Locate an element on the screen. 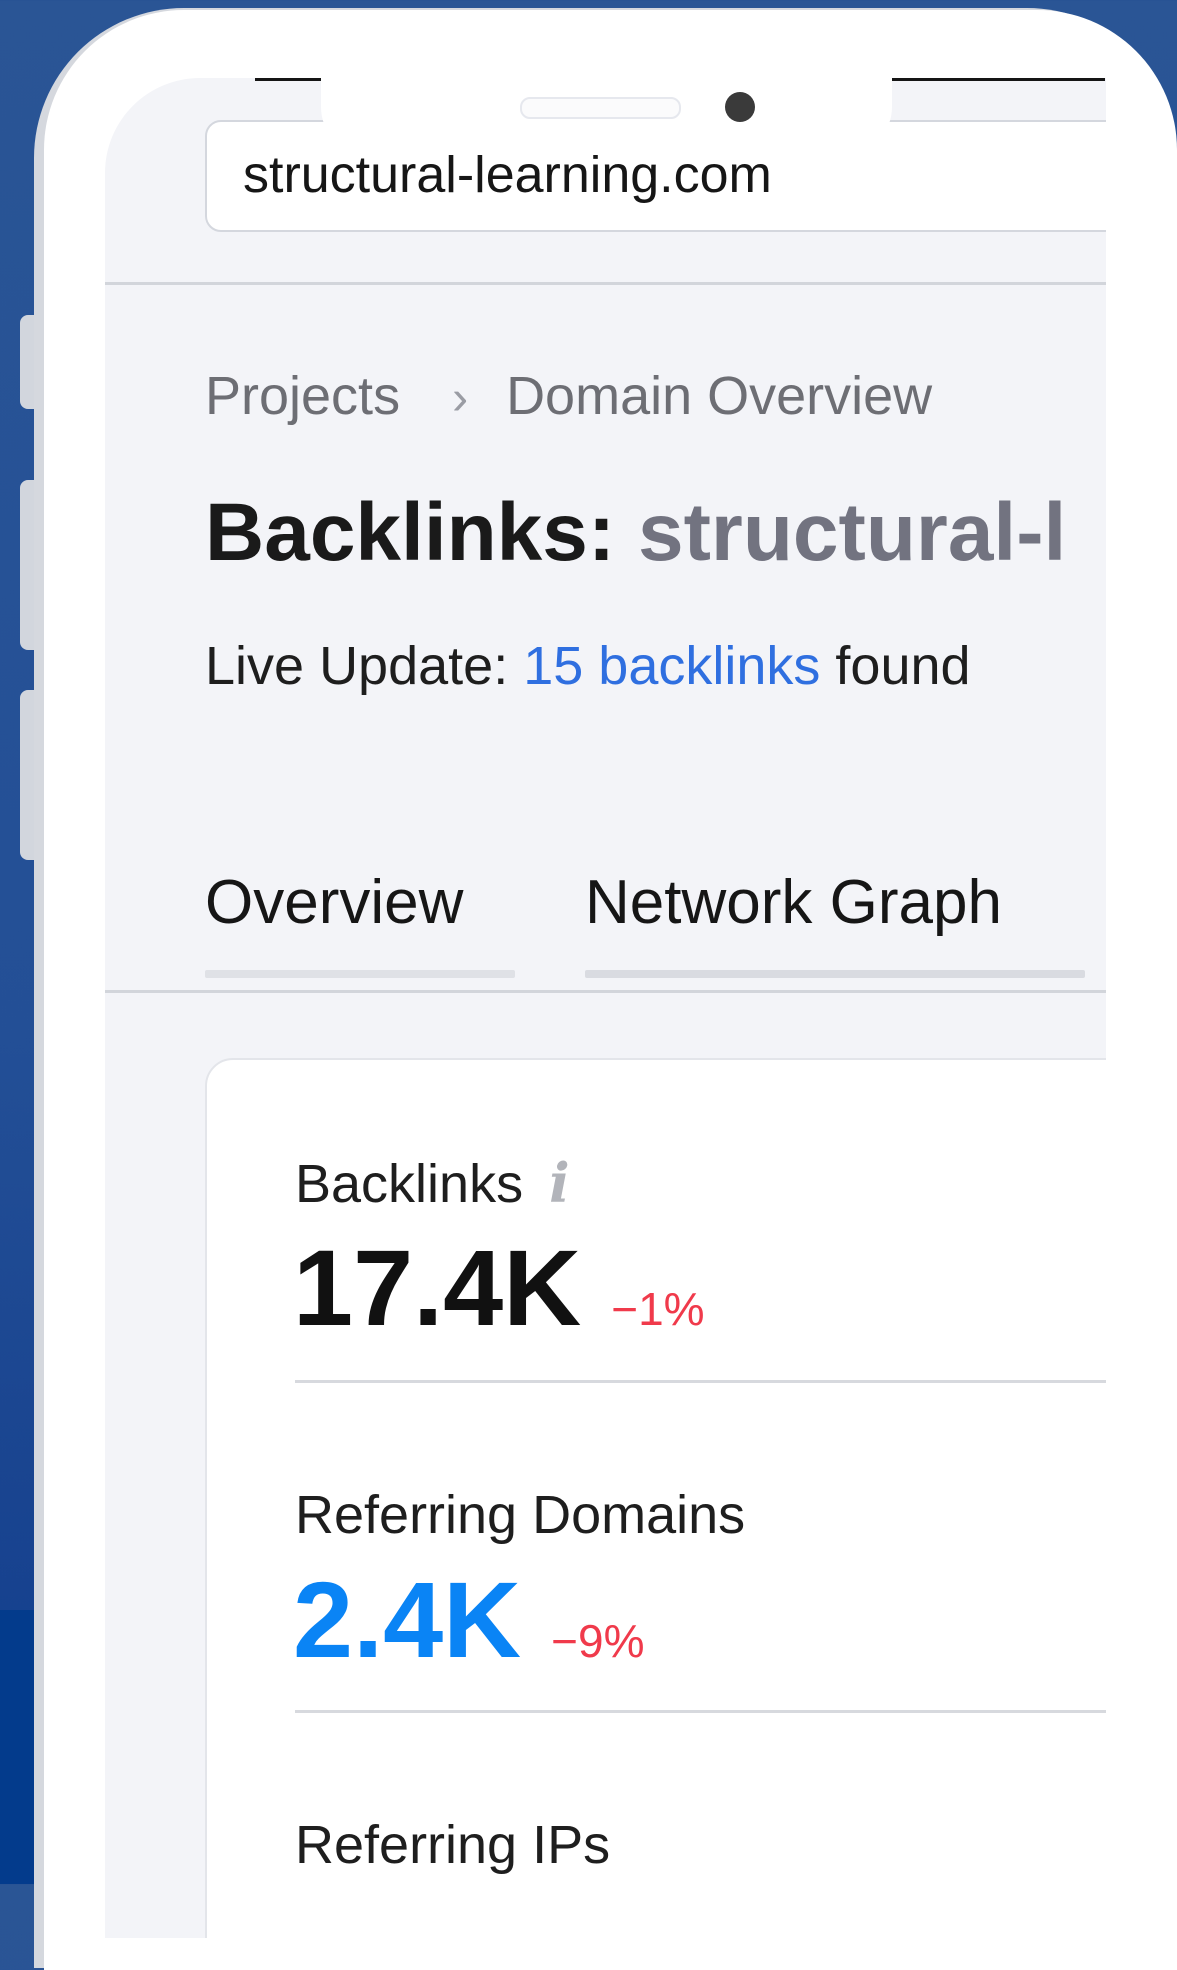  breadcrumb: Projects › Domain Overview is located at coordinates (568, 396).